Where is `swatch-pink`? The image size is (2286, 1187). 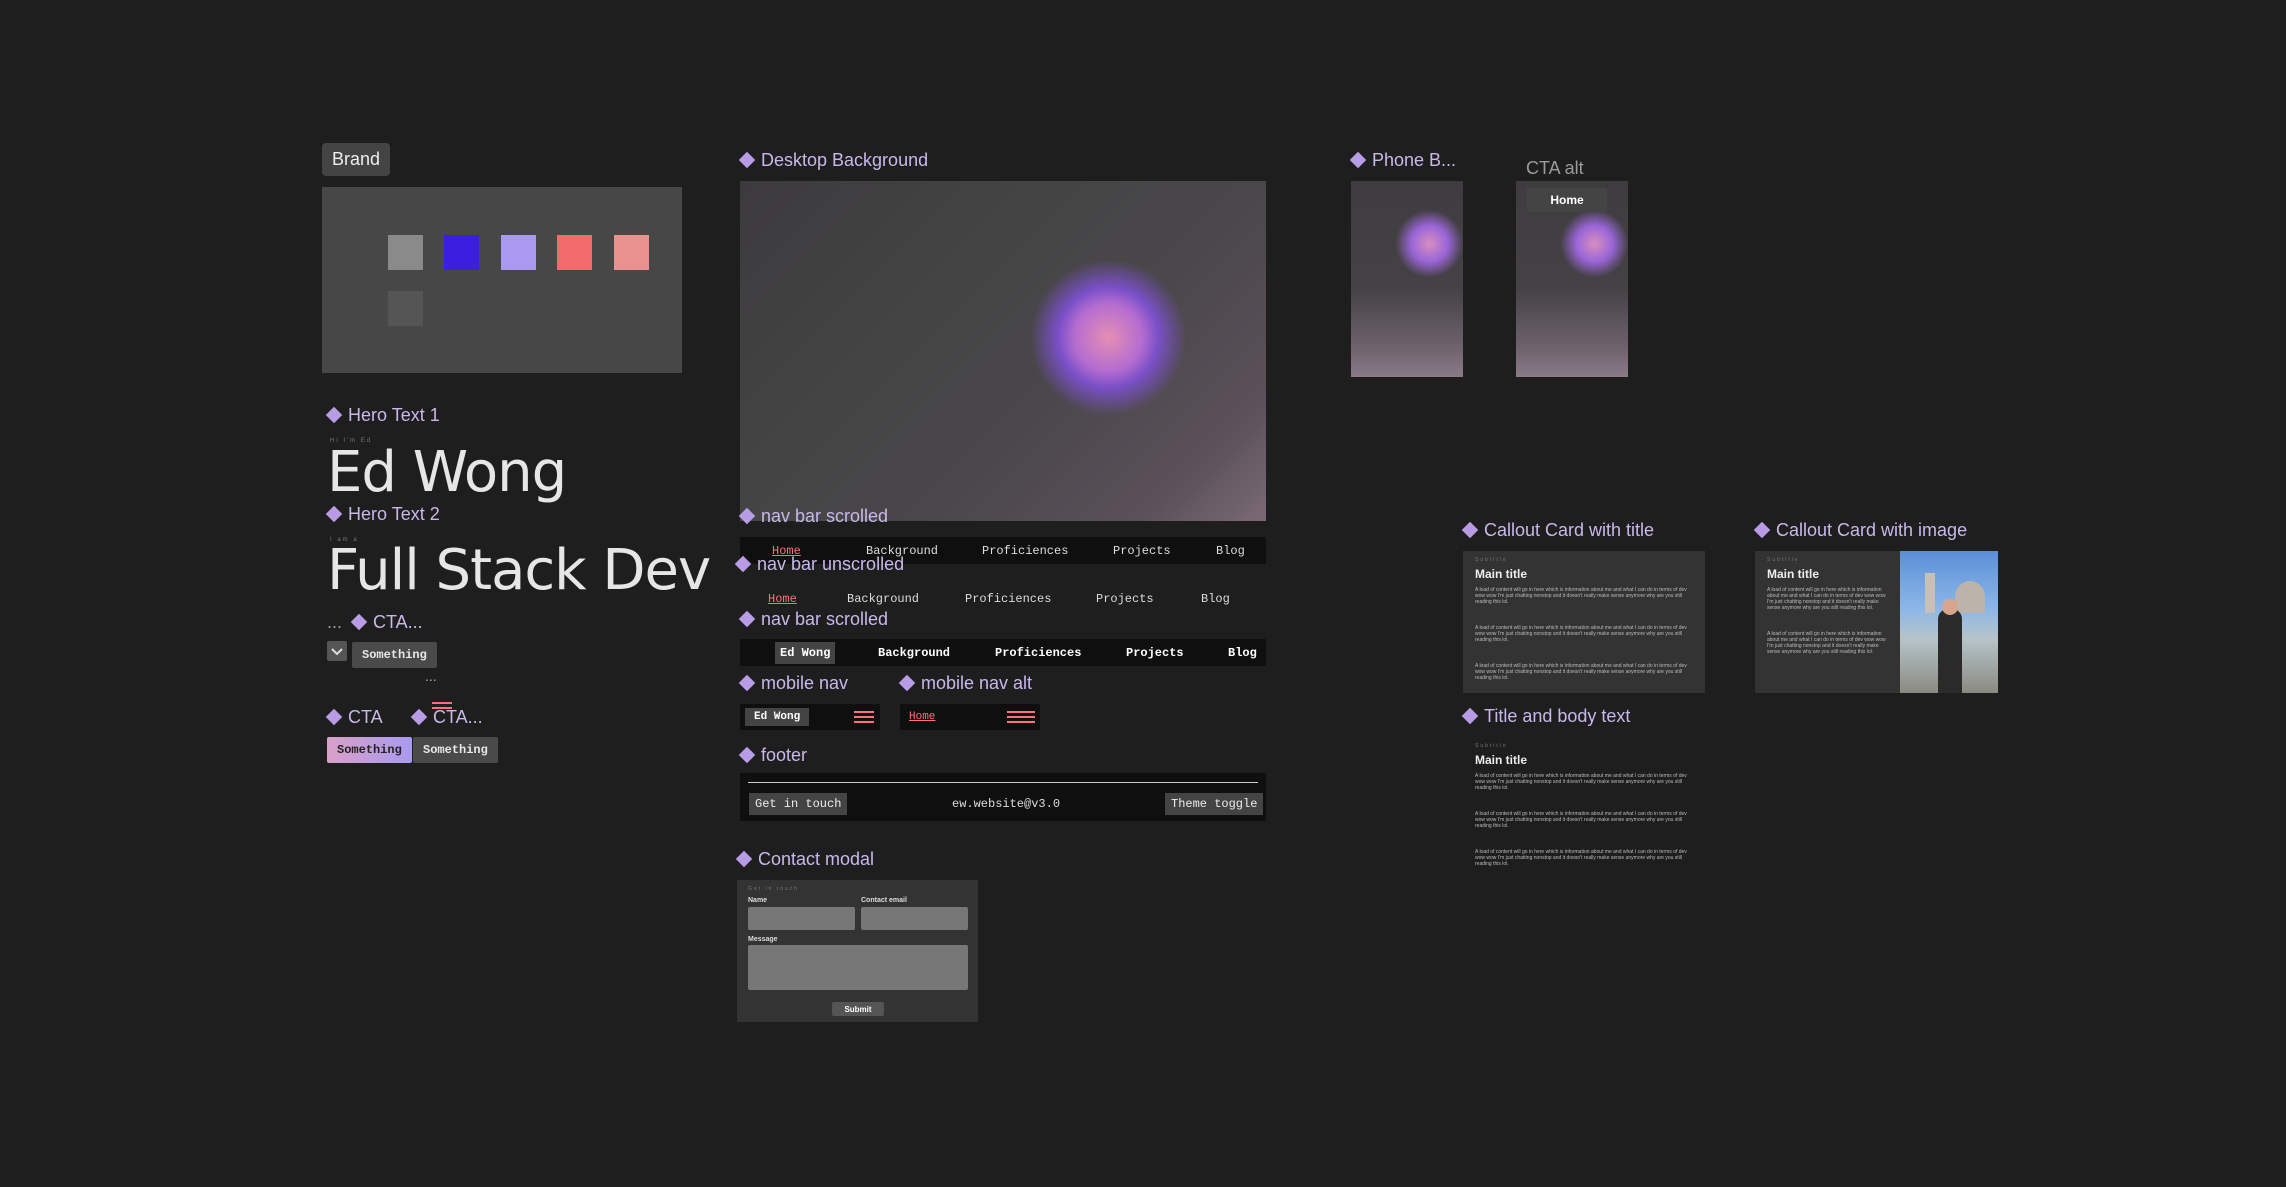
swatch-pink is located at coordinates (631, 252).